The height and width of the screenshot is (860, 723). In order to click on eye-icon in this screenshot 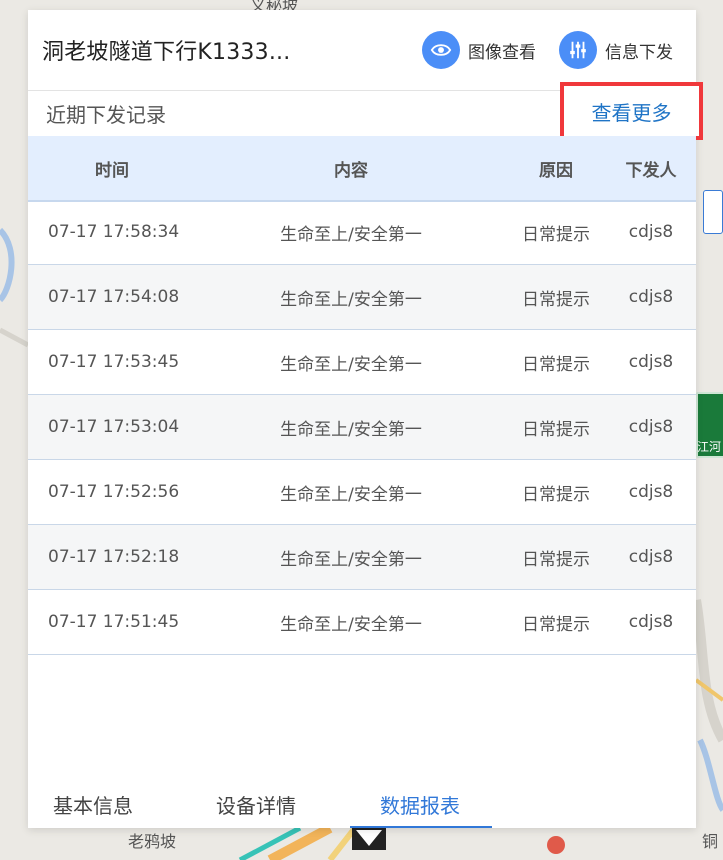, I will do `click(441, 50)`.